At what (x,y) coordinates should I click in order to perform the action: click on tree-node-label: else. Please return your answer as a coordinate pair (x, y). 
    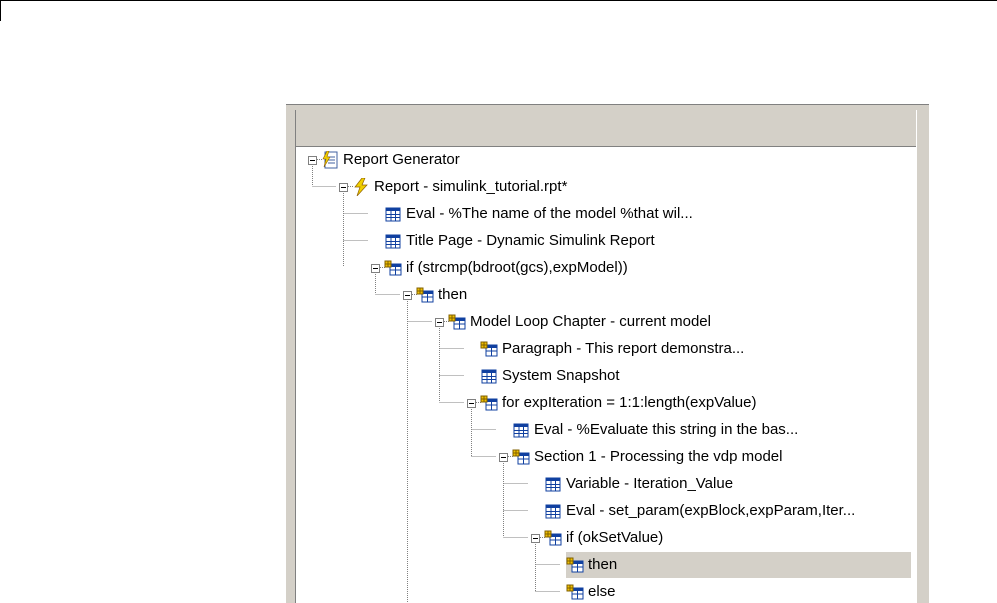
    Looking at the image, I should click on (602, 591).